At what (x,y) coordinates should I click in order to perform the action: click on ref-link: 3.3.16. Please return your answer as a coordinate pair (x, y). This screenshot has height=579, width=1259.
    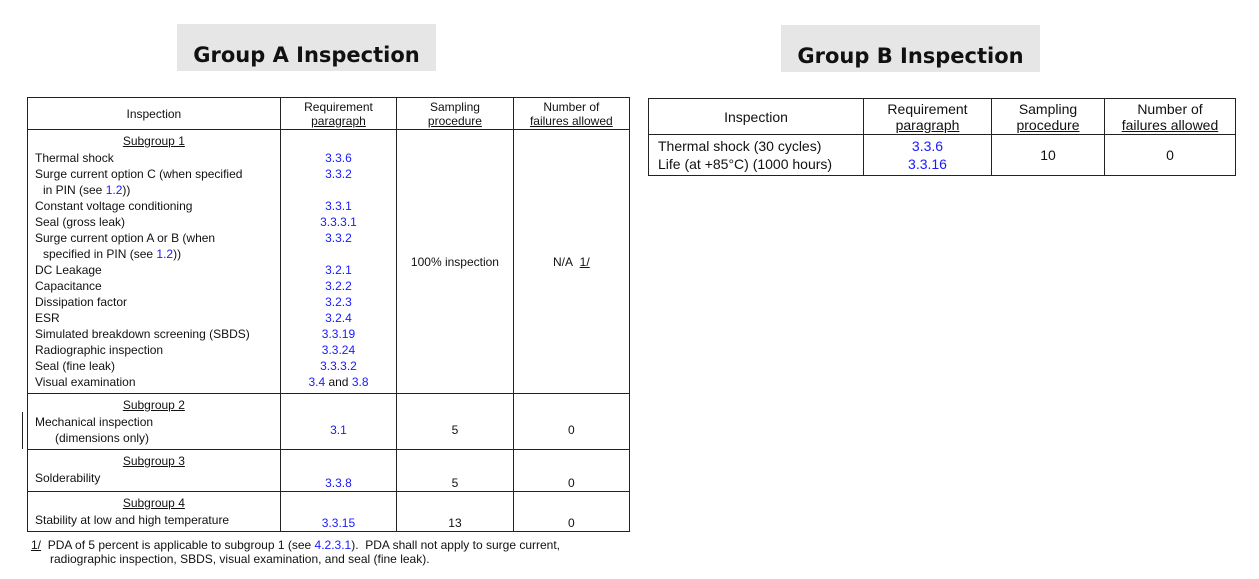
    Looking at the image, I should click on (927, 164).